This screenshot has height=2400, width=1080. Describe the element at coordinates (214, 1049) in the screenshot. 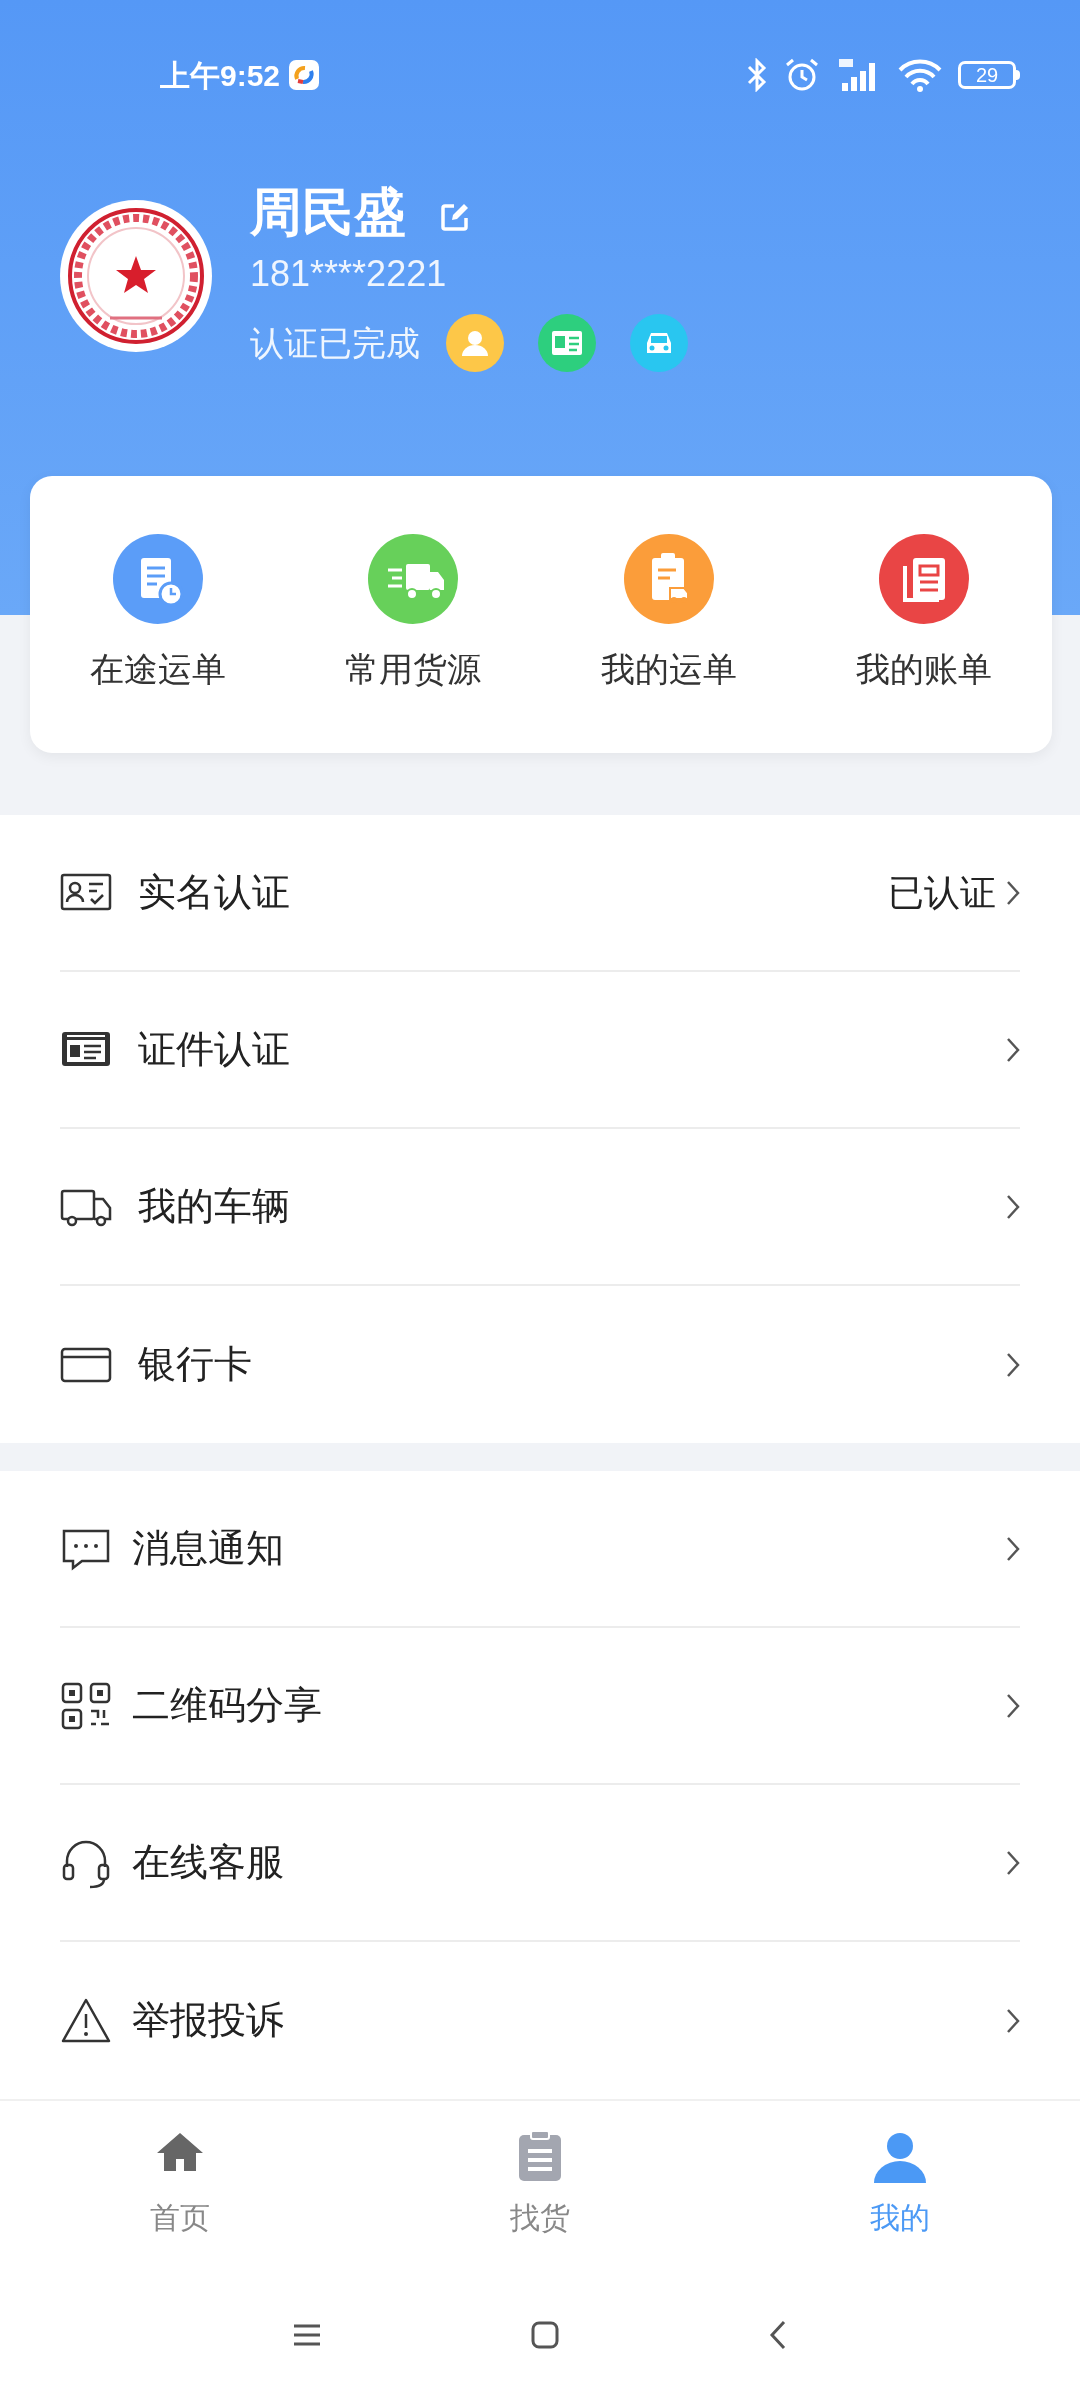

I see `menu-label: 证件认证` at that location.